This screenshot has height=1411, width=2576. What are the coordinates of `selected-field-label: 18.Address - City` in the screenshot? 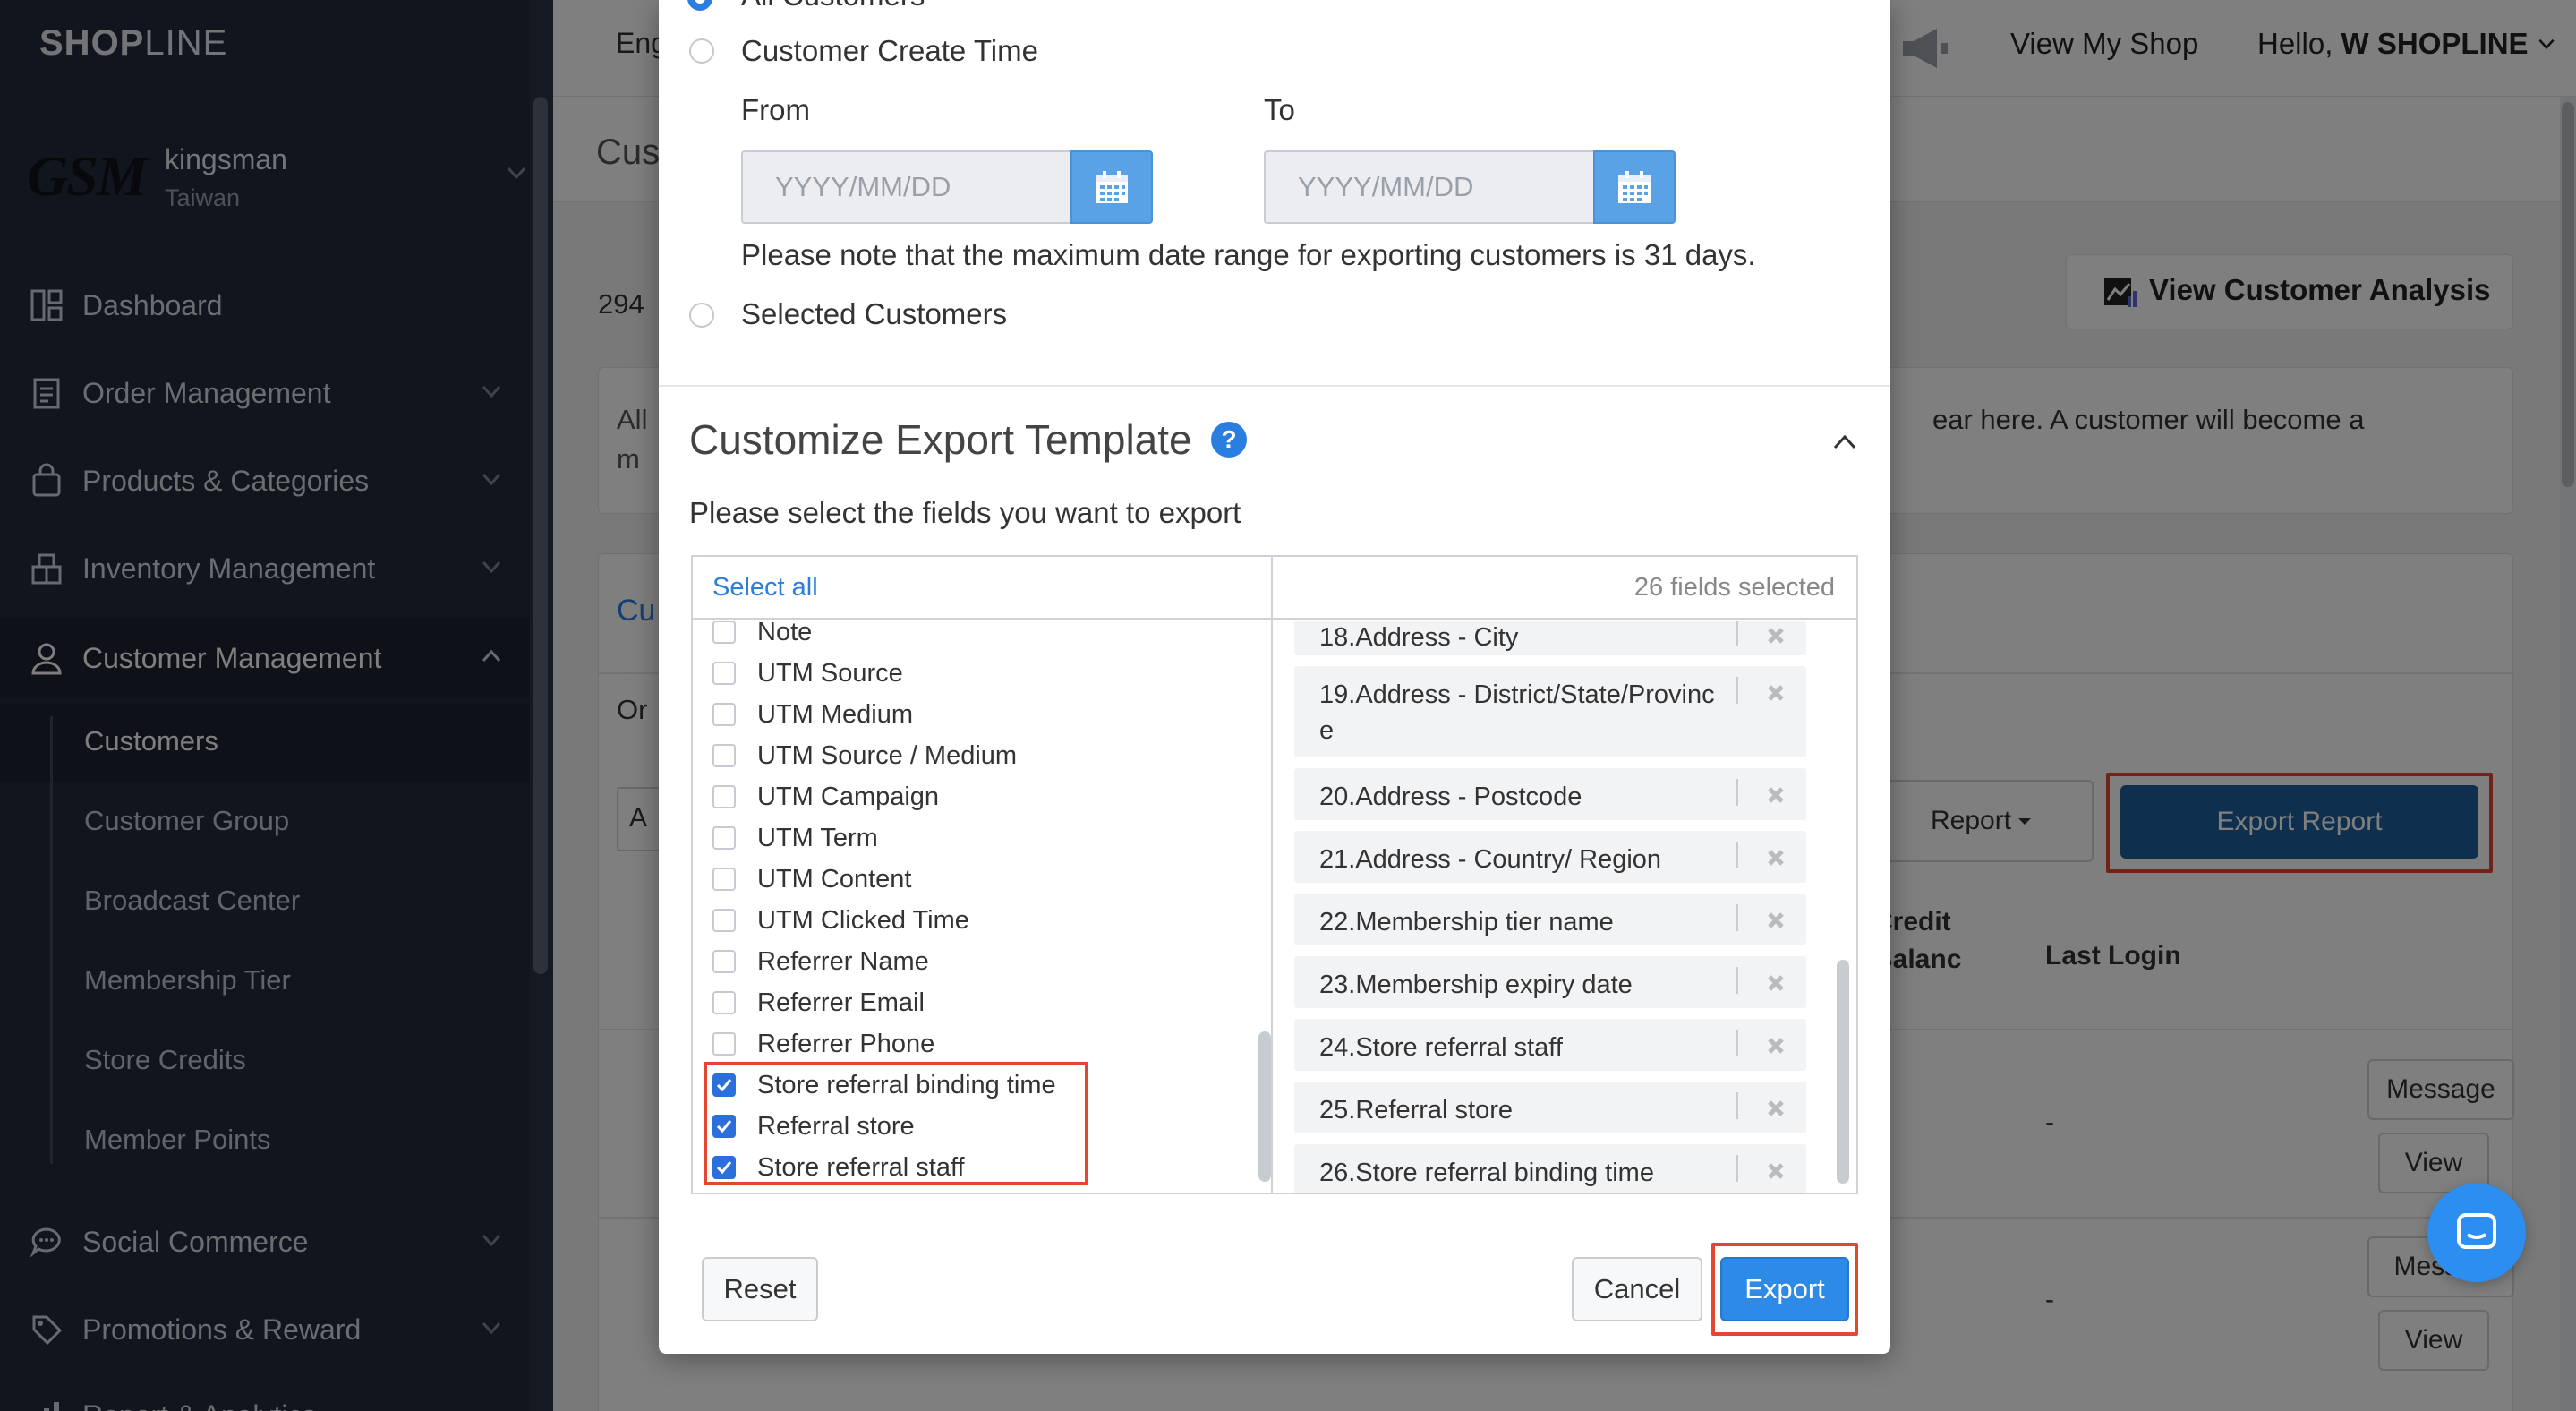 It's located at (1419, 637).